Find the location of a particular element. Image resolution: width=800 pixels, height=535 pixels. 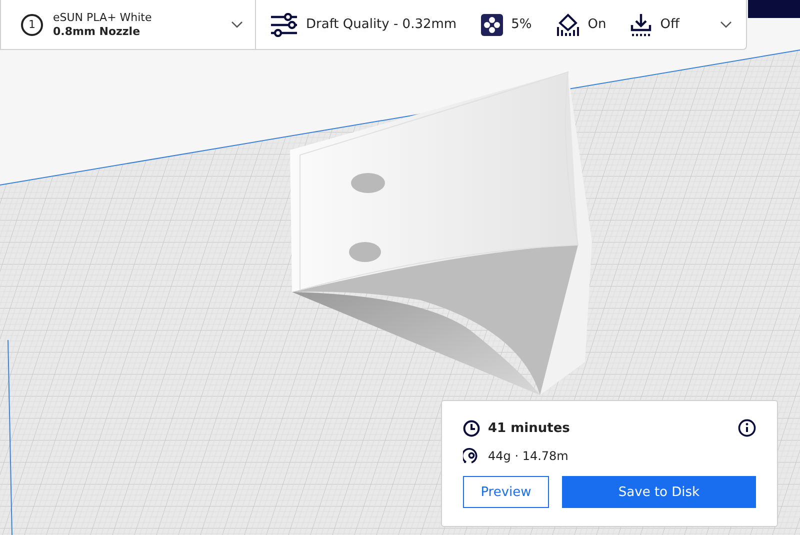

infill-icon is located at coordinates (492, 25).